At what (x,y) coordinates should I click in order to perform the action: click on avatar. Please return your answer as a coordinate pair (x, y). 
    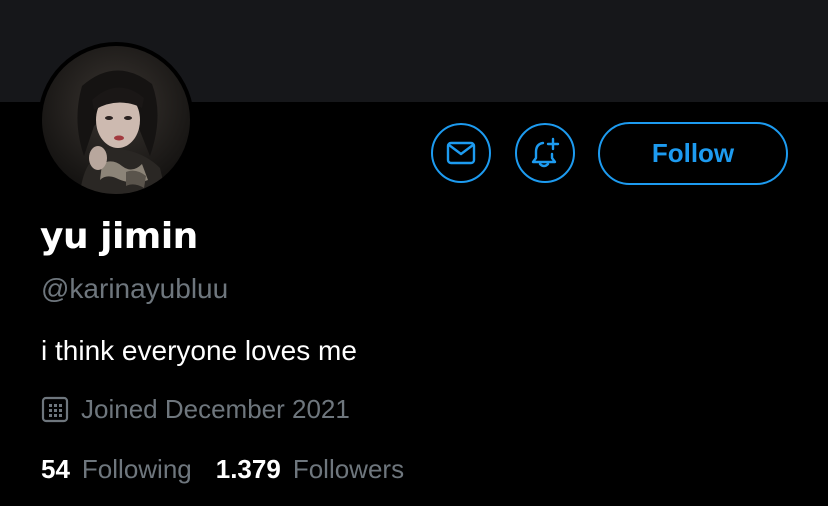
    Looking at the image, I should click on (116, 120).